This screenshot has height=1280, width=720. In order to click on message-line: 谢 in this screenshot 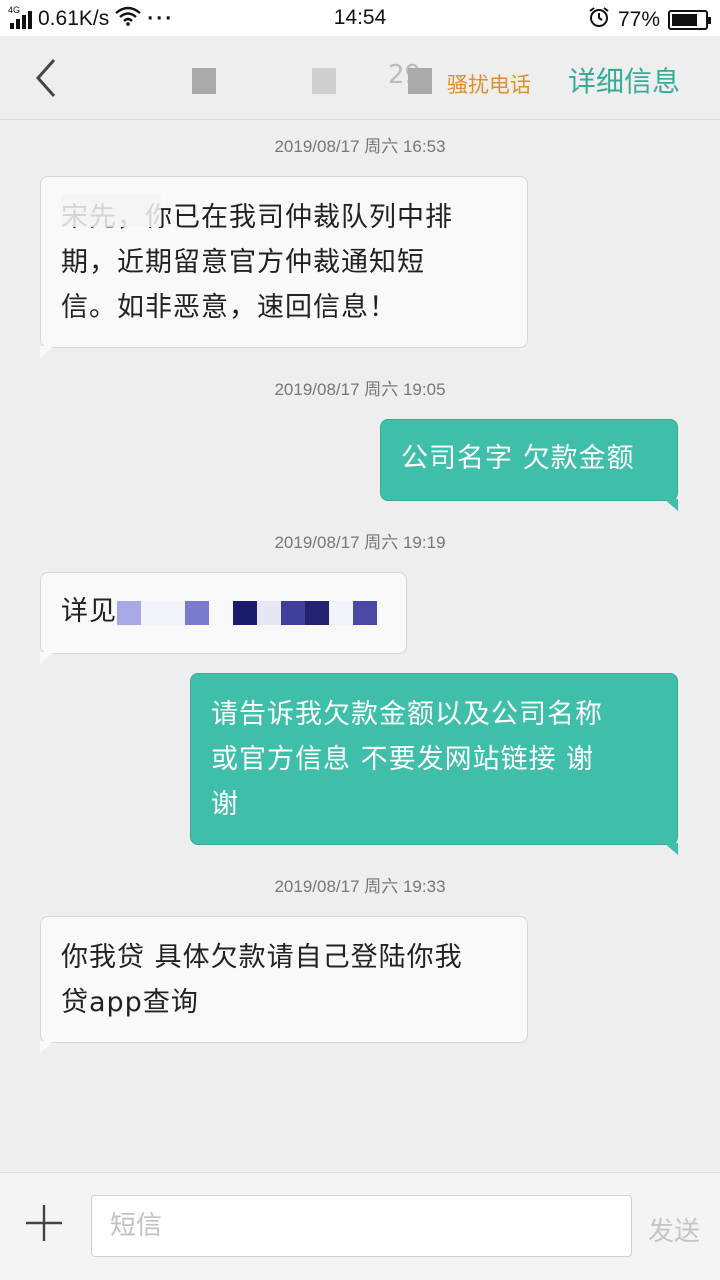, I will do `click(225, 804)`.